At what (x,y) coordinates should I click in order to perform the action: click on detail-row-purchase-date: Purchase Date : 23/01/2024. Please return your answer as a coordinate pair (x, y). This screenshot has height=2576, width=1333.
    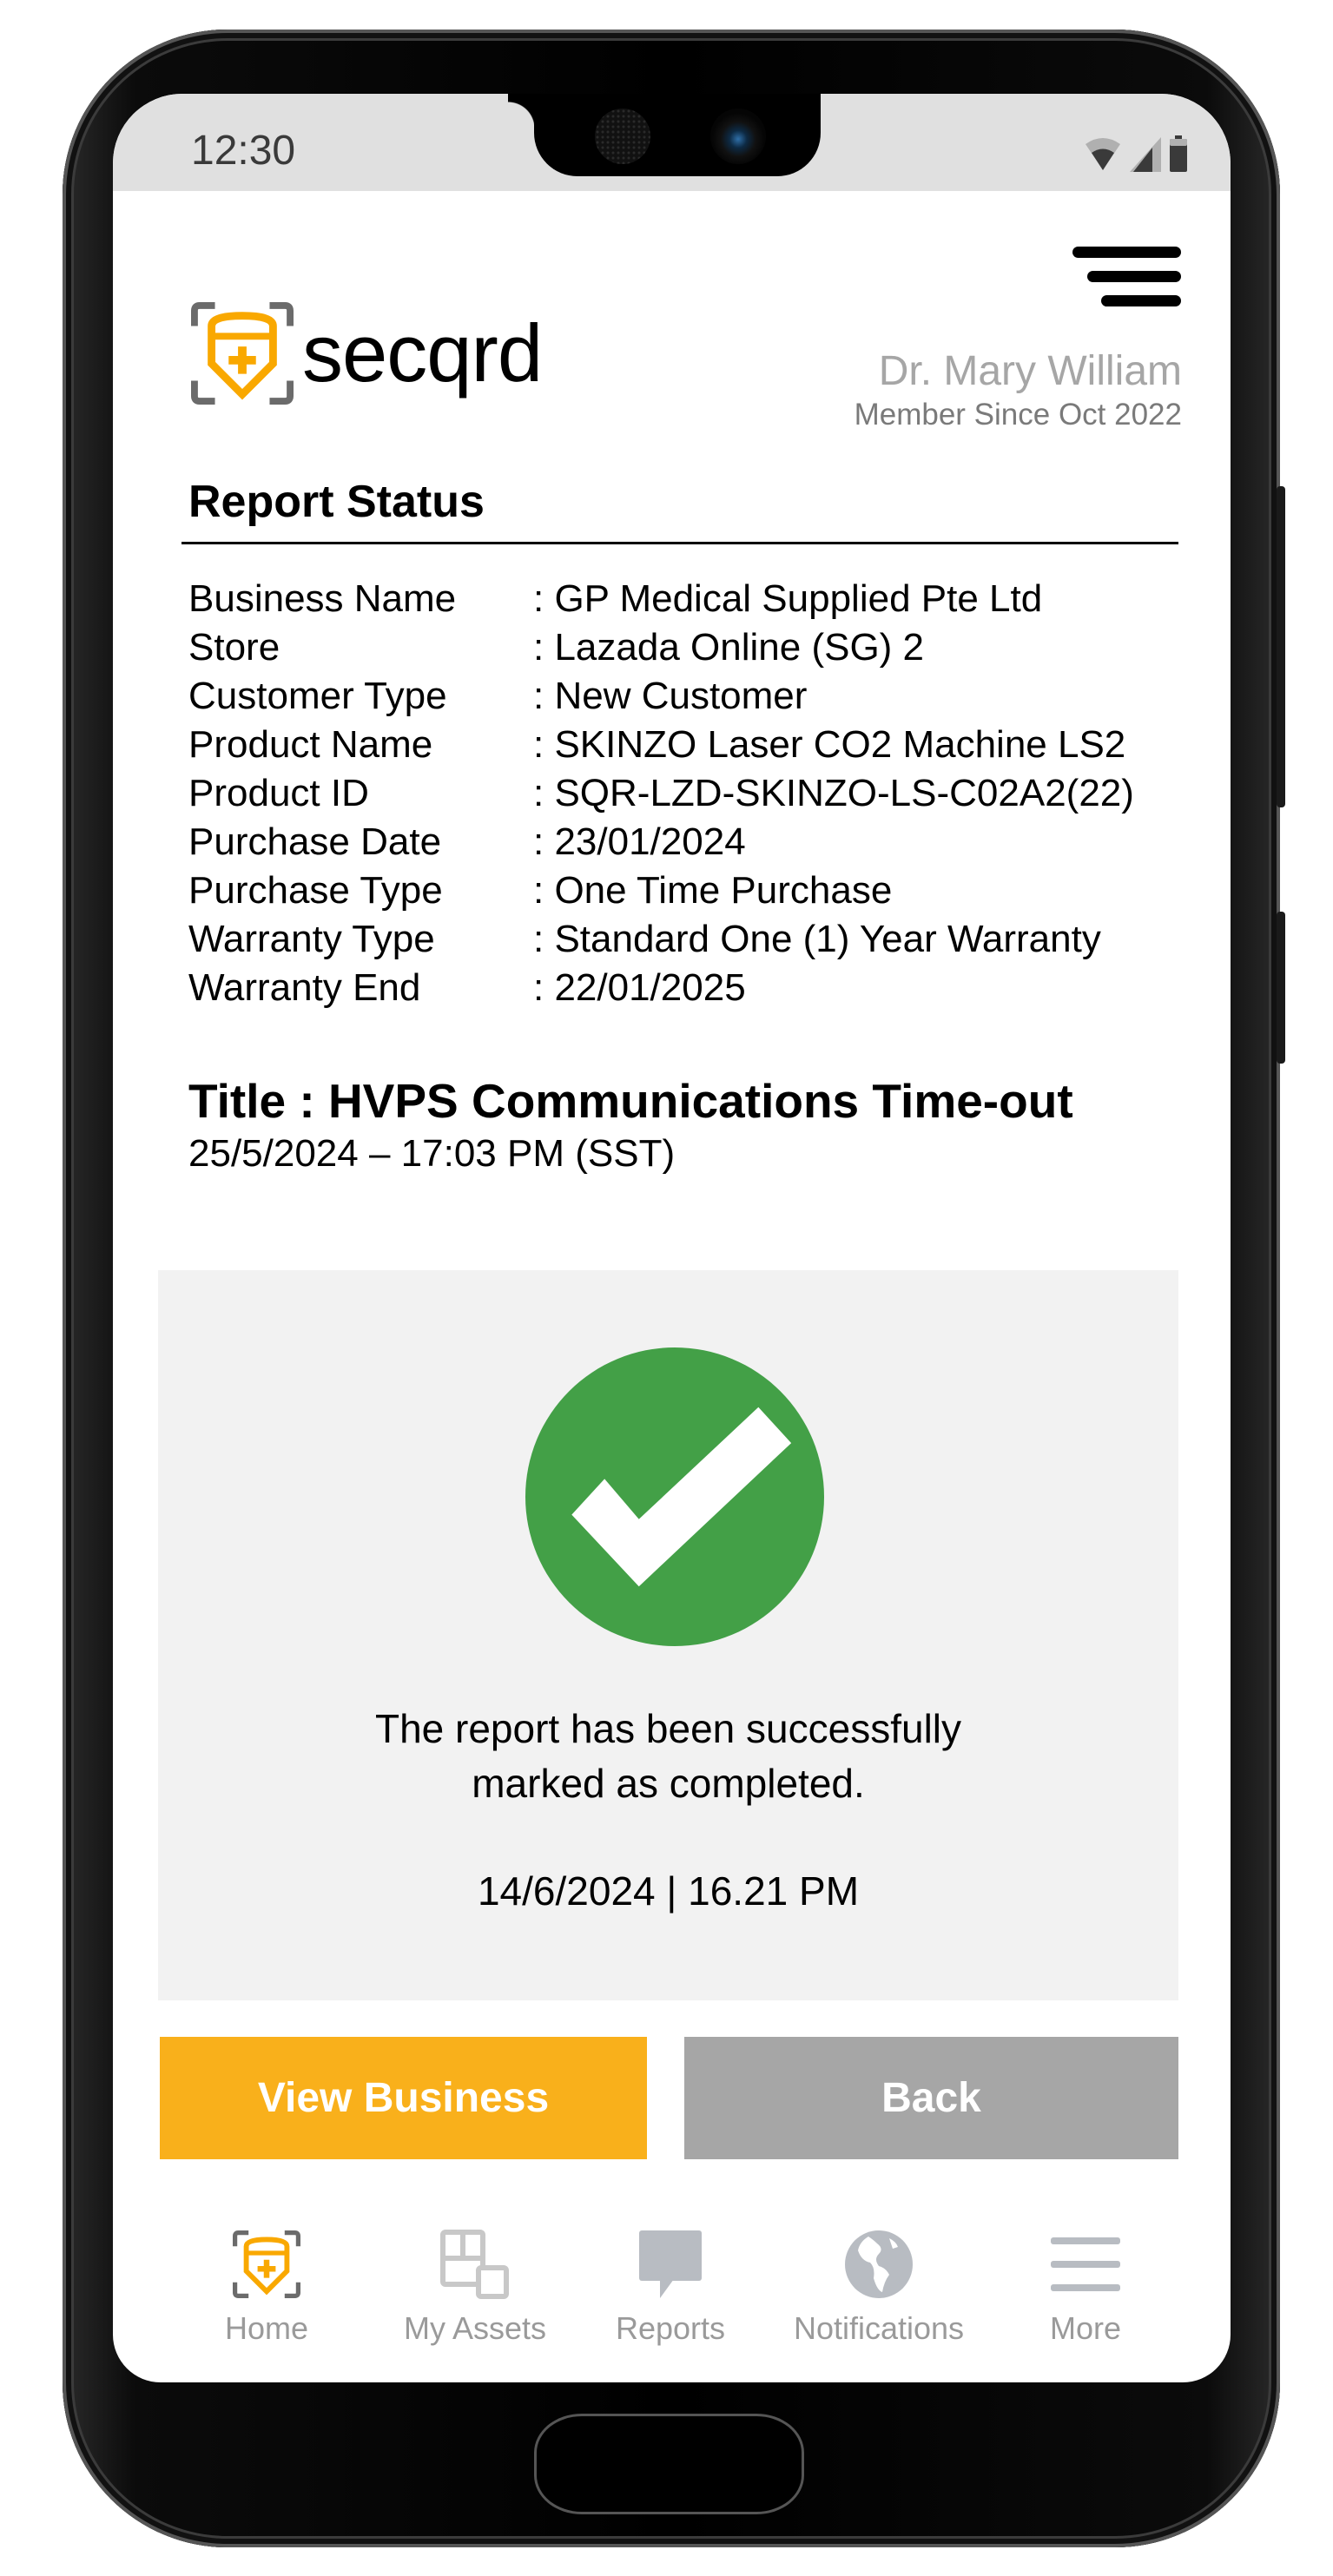
    Looking at the image, I should click on (661, 842).